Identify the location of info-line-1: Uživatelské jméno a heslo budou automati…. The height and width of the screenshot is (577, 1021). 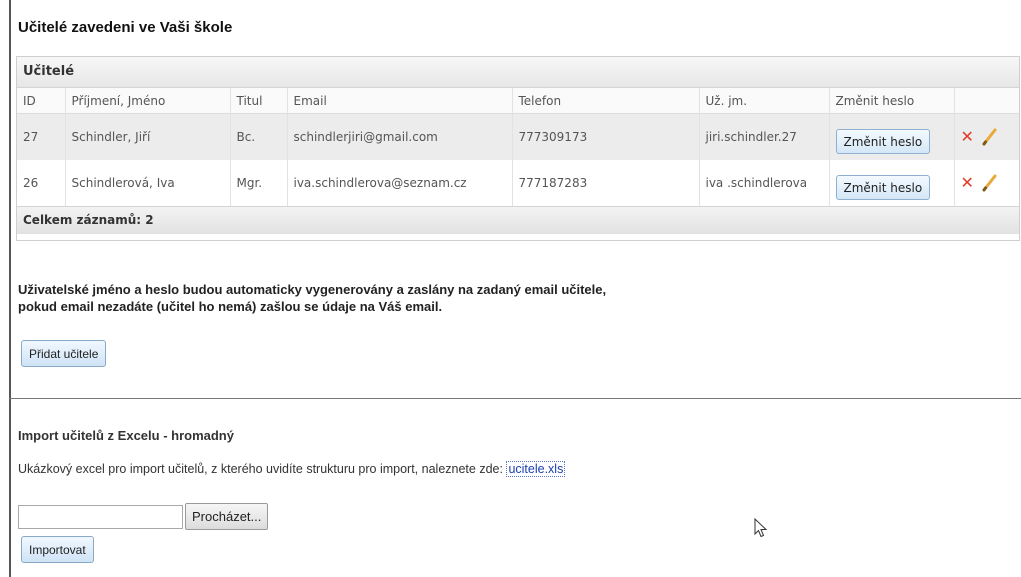
(312, 289).